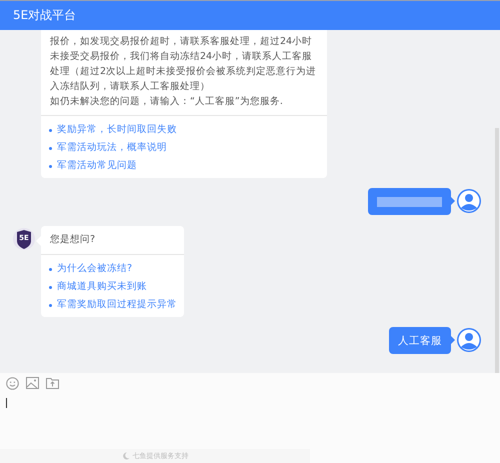  What do you see at coordinates (112, 286) in the screenshot?
I see `suggestion-link: 商城道具购买未到账` at bounding box center [112, 286].